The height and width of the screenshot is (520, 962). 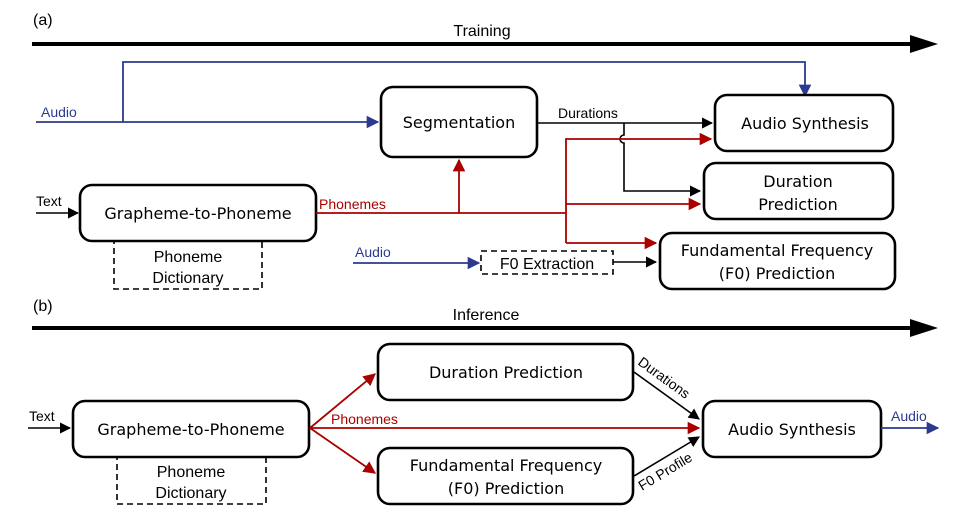 What do you see at coordinates (191, 472) in the screenshot?
I see `phoneme-dictionary-label-b-line1: Phoneme` at bounding box center [191, 472].